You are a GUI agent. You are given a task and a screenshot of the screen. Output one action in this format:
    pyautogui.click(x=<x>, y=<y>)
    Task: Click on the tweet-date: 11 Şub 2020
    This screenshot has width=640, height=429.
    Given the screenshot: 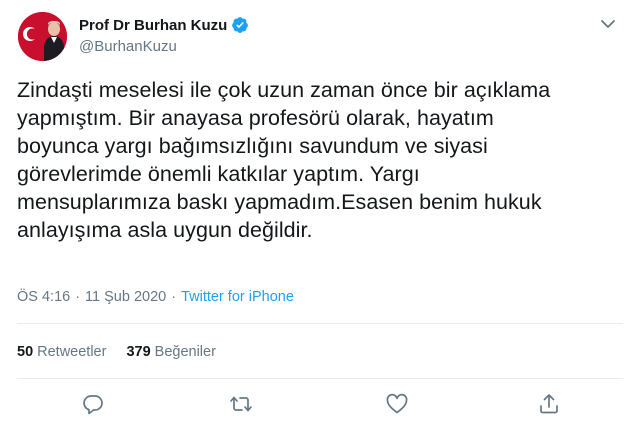 What is the action you would take?
    pyautogui.click(x=125, y=297)
    